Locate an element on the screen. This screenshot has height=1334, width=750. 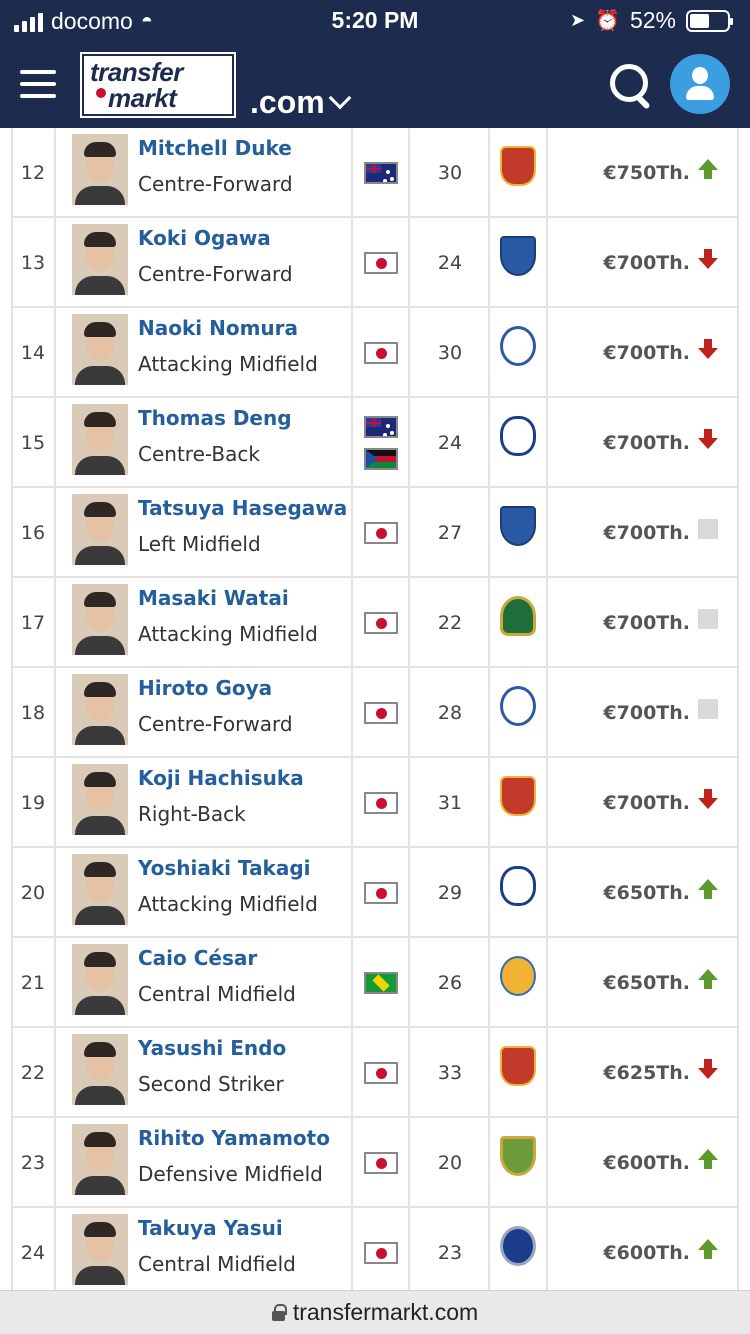
search-icon is located at coordinates (631, 85).